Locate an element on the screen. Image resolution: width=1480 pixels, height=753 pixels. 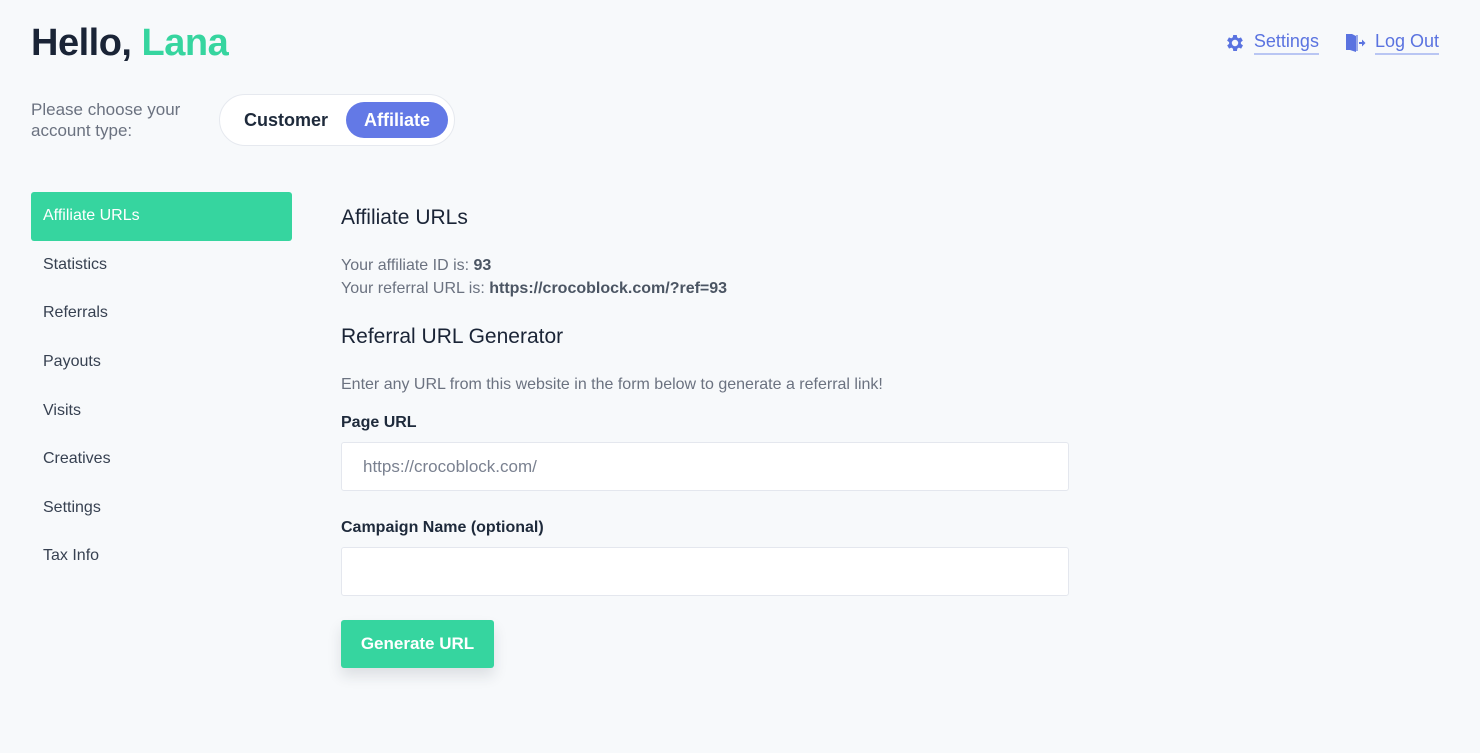
sidebar-item-affiliate-urls: Affiliate URLs is located at coordinates (161, 216).